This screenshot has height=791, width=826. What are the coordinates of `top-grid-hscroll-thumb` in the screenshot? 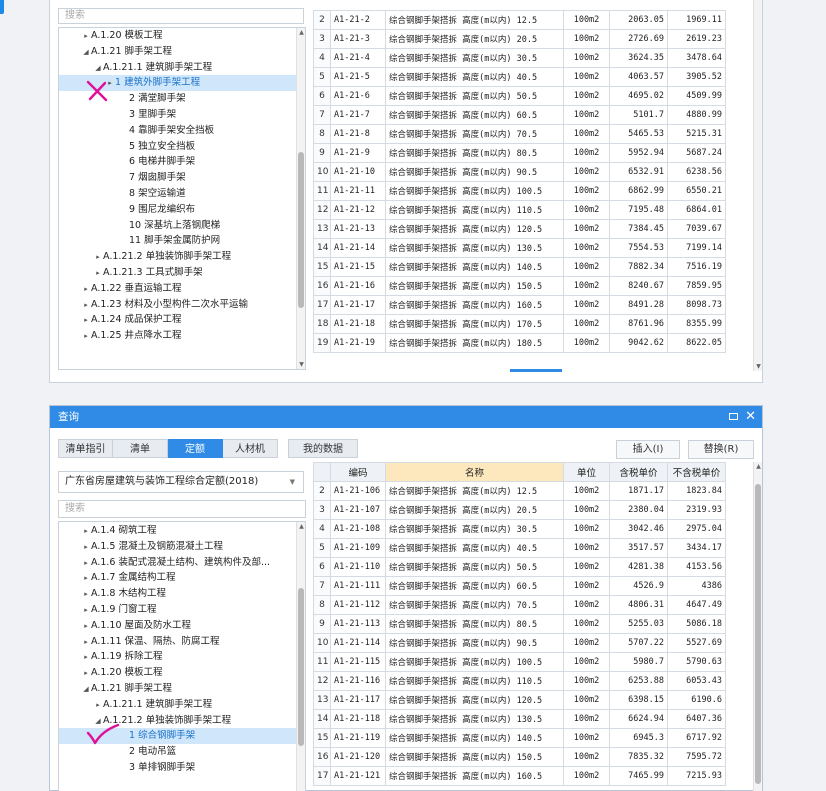 It's located at (536, 370).